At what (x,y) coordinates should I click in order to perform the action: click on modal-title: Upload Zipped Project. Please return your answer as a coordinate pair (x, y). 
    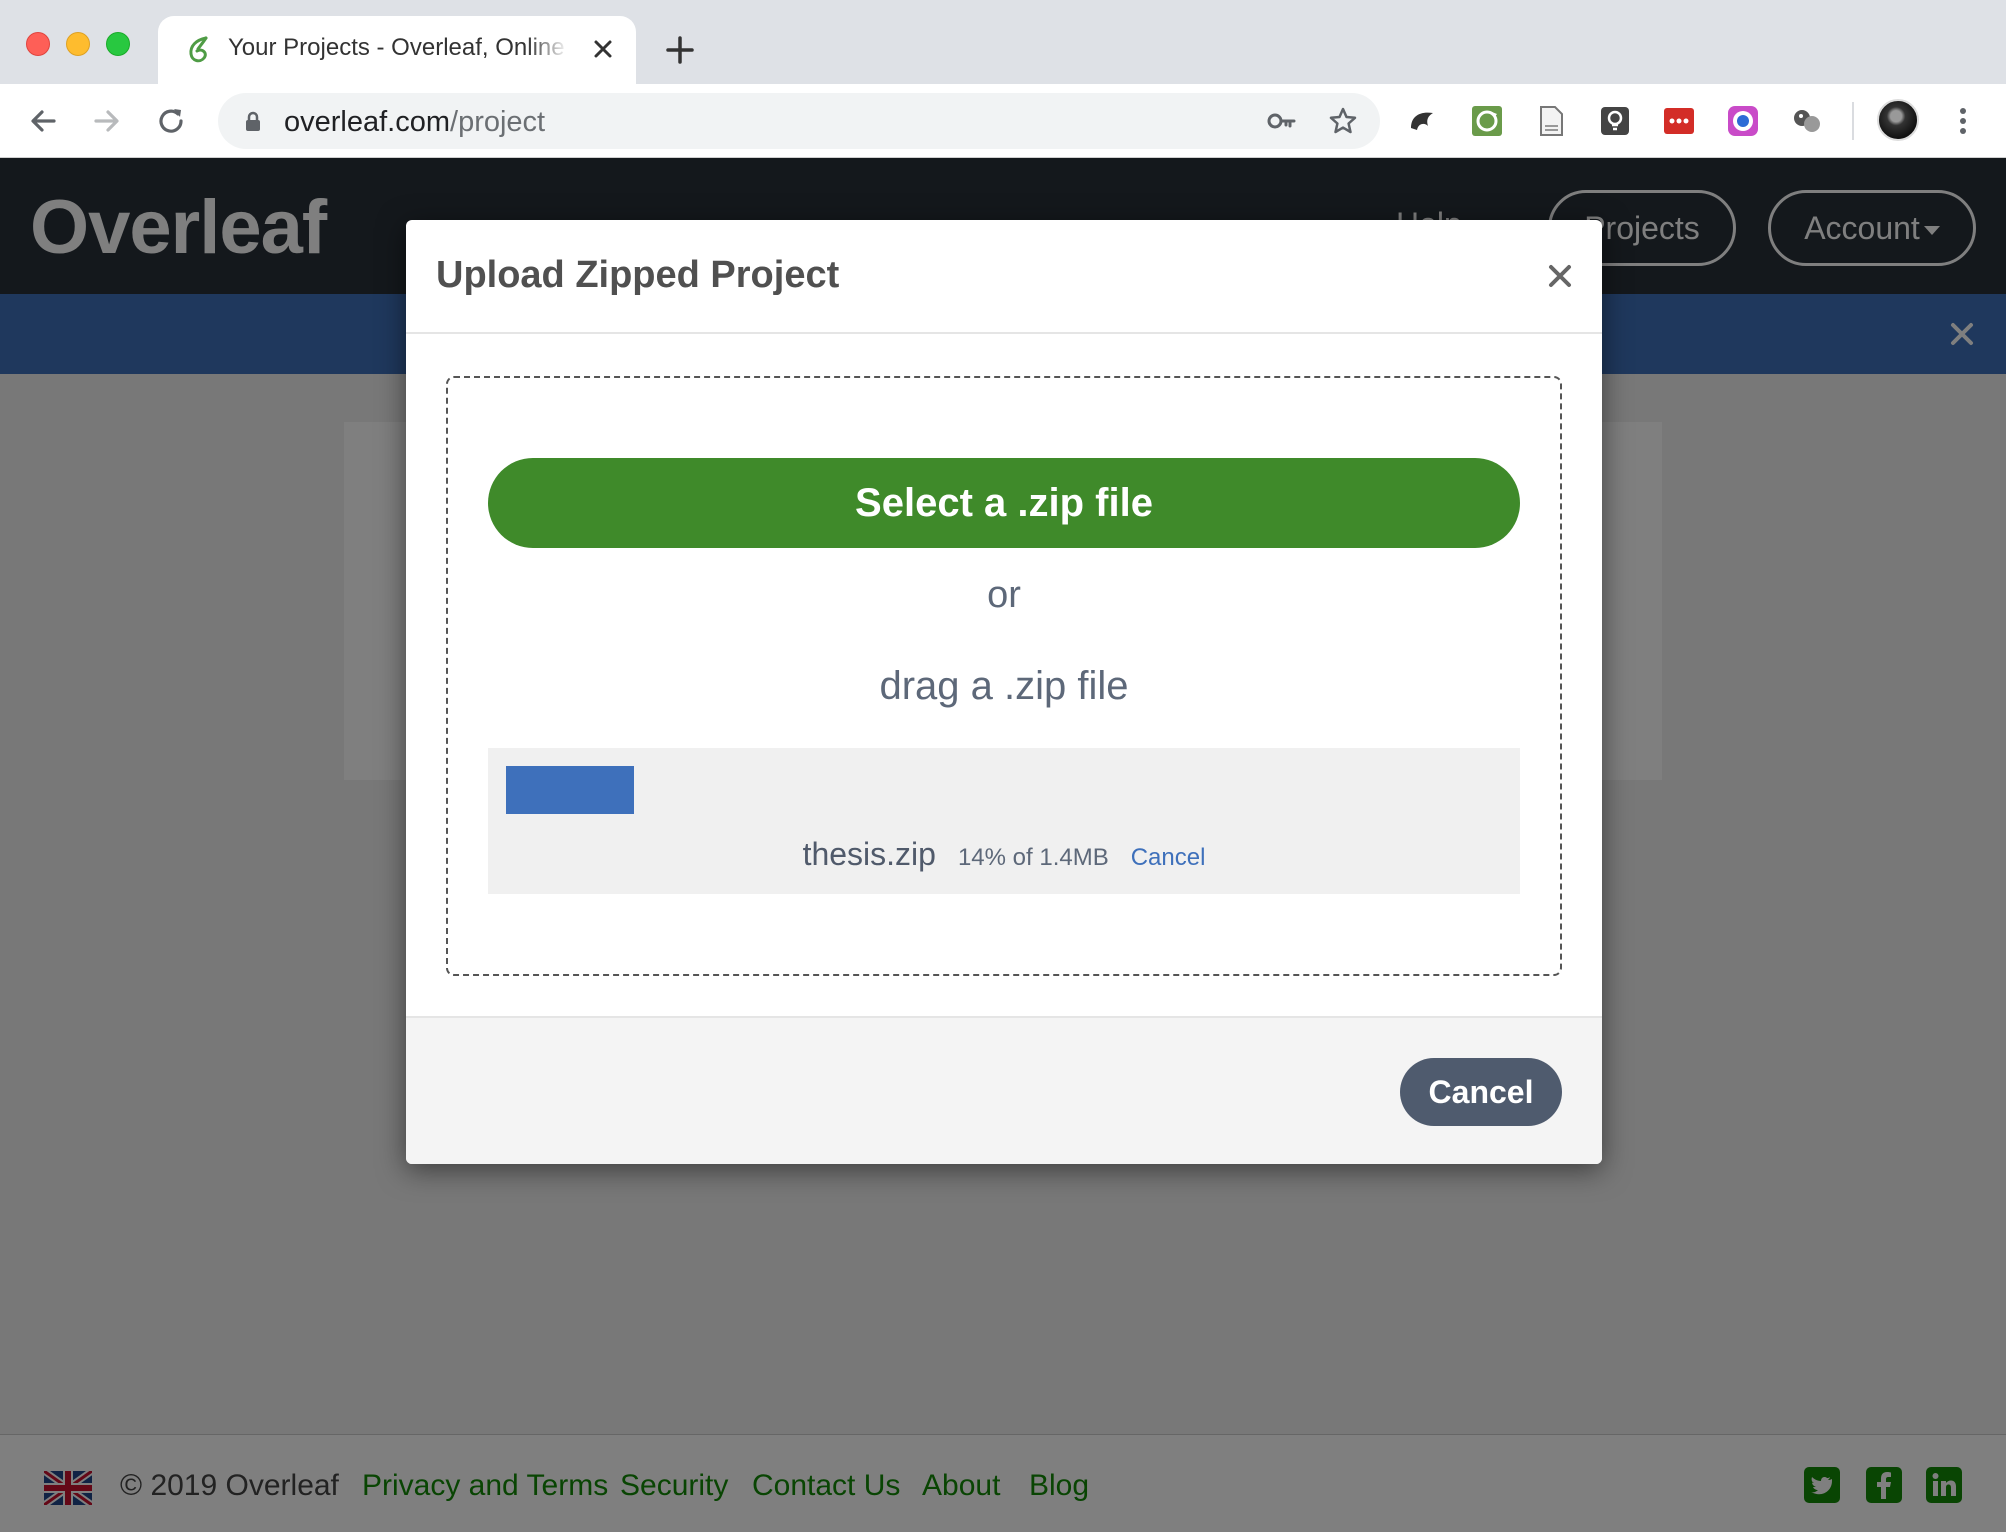
    Looking at the image, I should click on (638, 275).